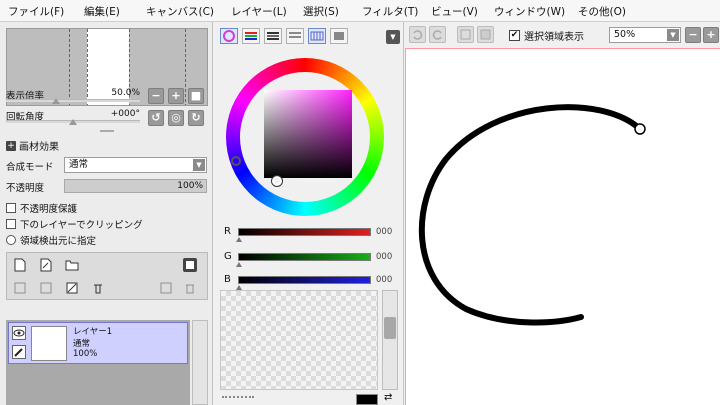 This screenshot has height=405, width=720. I want to click on layer-properties-button, so click(98, 288).